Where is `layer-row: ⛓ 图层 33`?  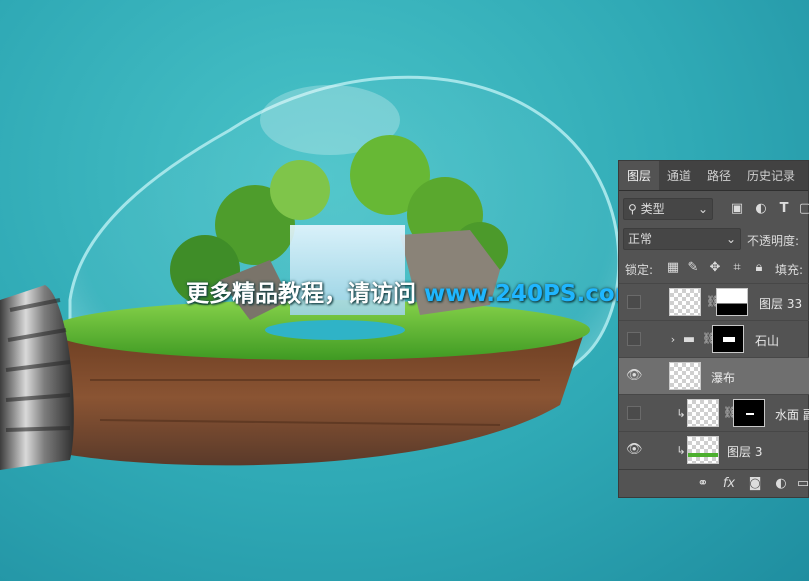
layer-row: ⛓ 图层 33 is located at coordinates (714, 301).